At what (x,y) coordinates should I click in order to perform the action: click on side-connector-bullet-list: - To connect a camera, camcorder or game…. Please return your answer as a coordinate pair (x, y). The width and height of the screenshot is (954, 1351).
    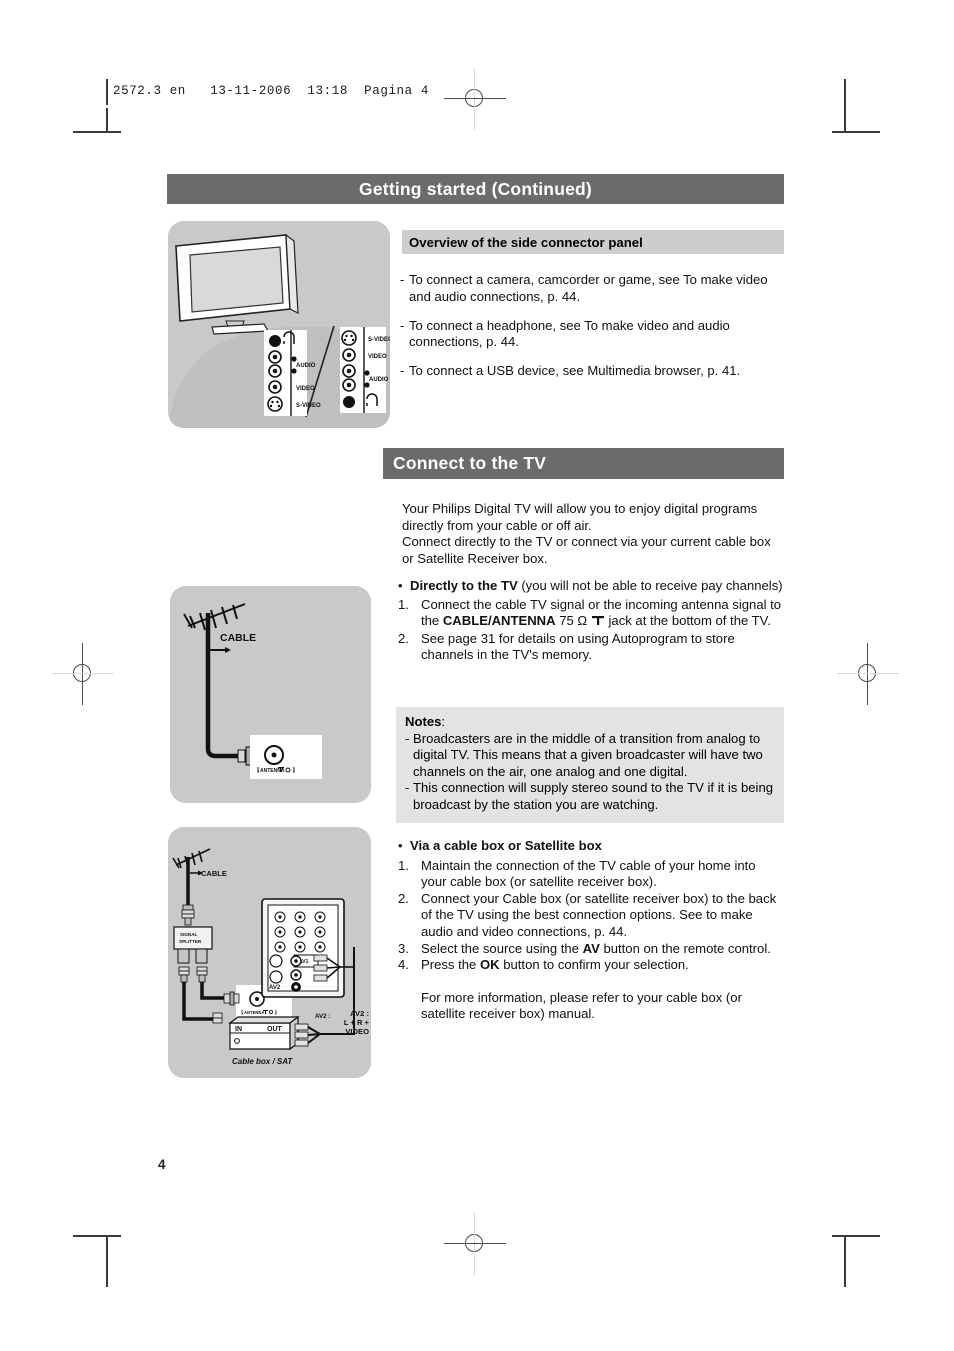
    Looking at the image, I should click on (592, 332).